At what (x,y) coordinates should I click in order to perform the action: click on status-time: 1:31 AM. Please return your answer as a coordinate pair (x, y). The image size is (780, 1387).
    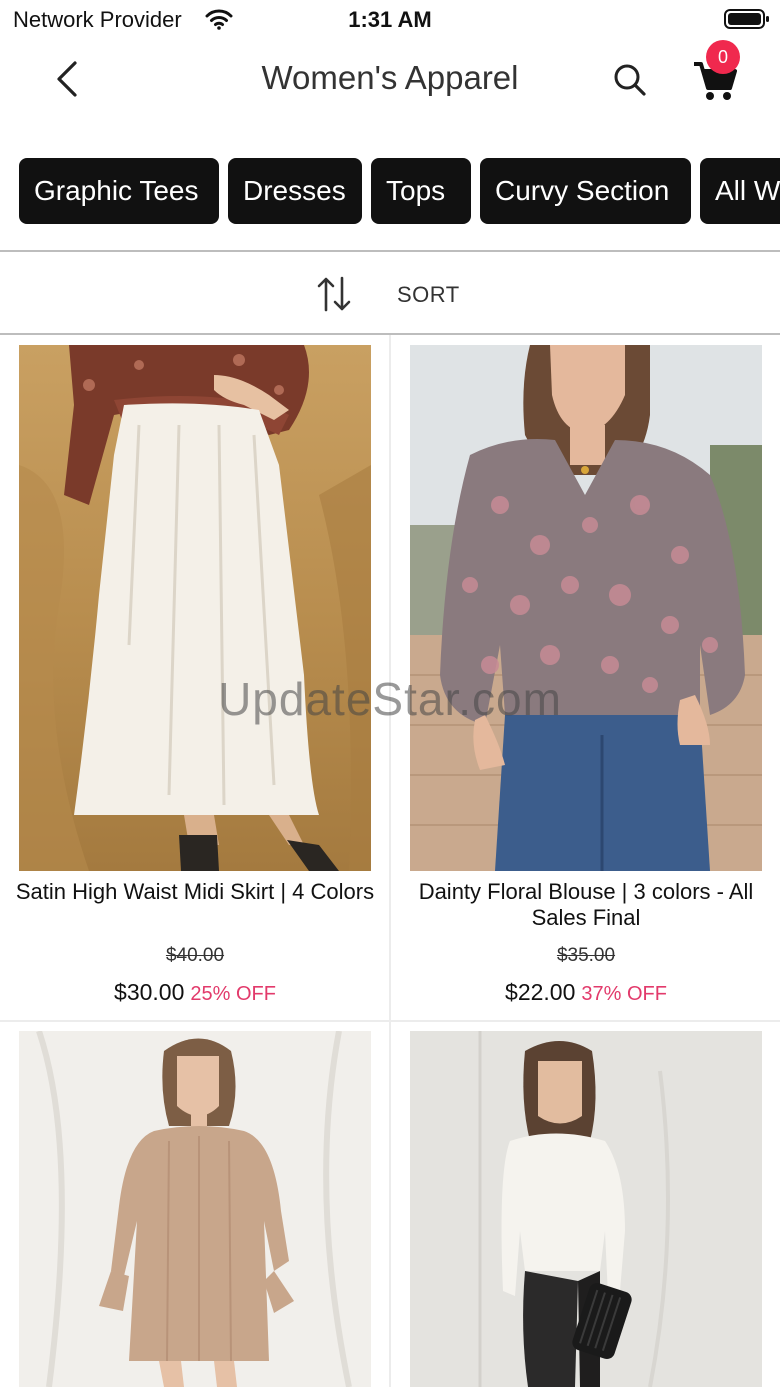
    Looking at the image, I should click on (390, 19).